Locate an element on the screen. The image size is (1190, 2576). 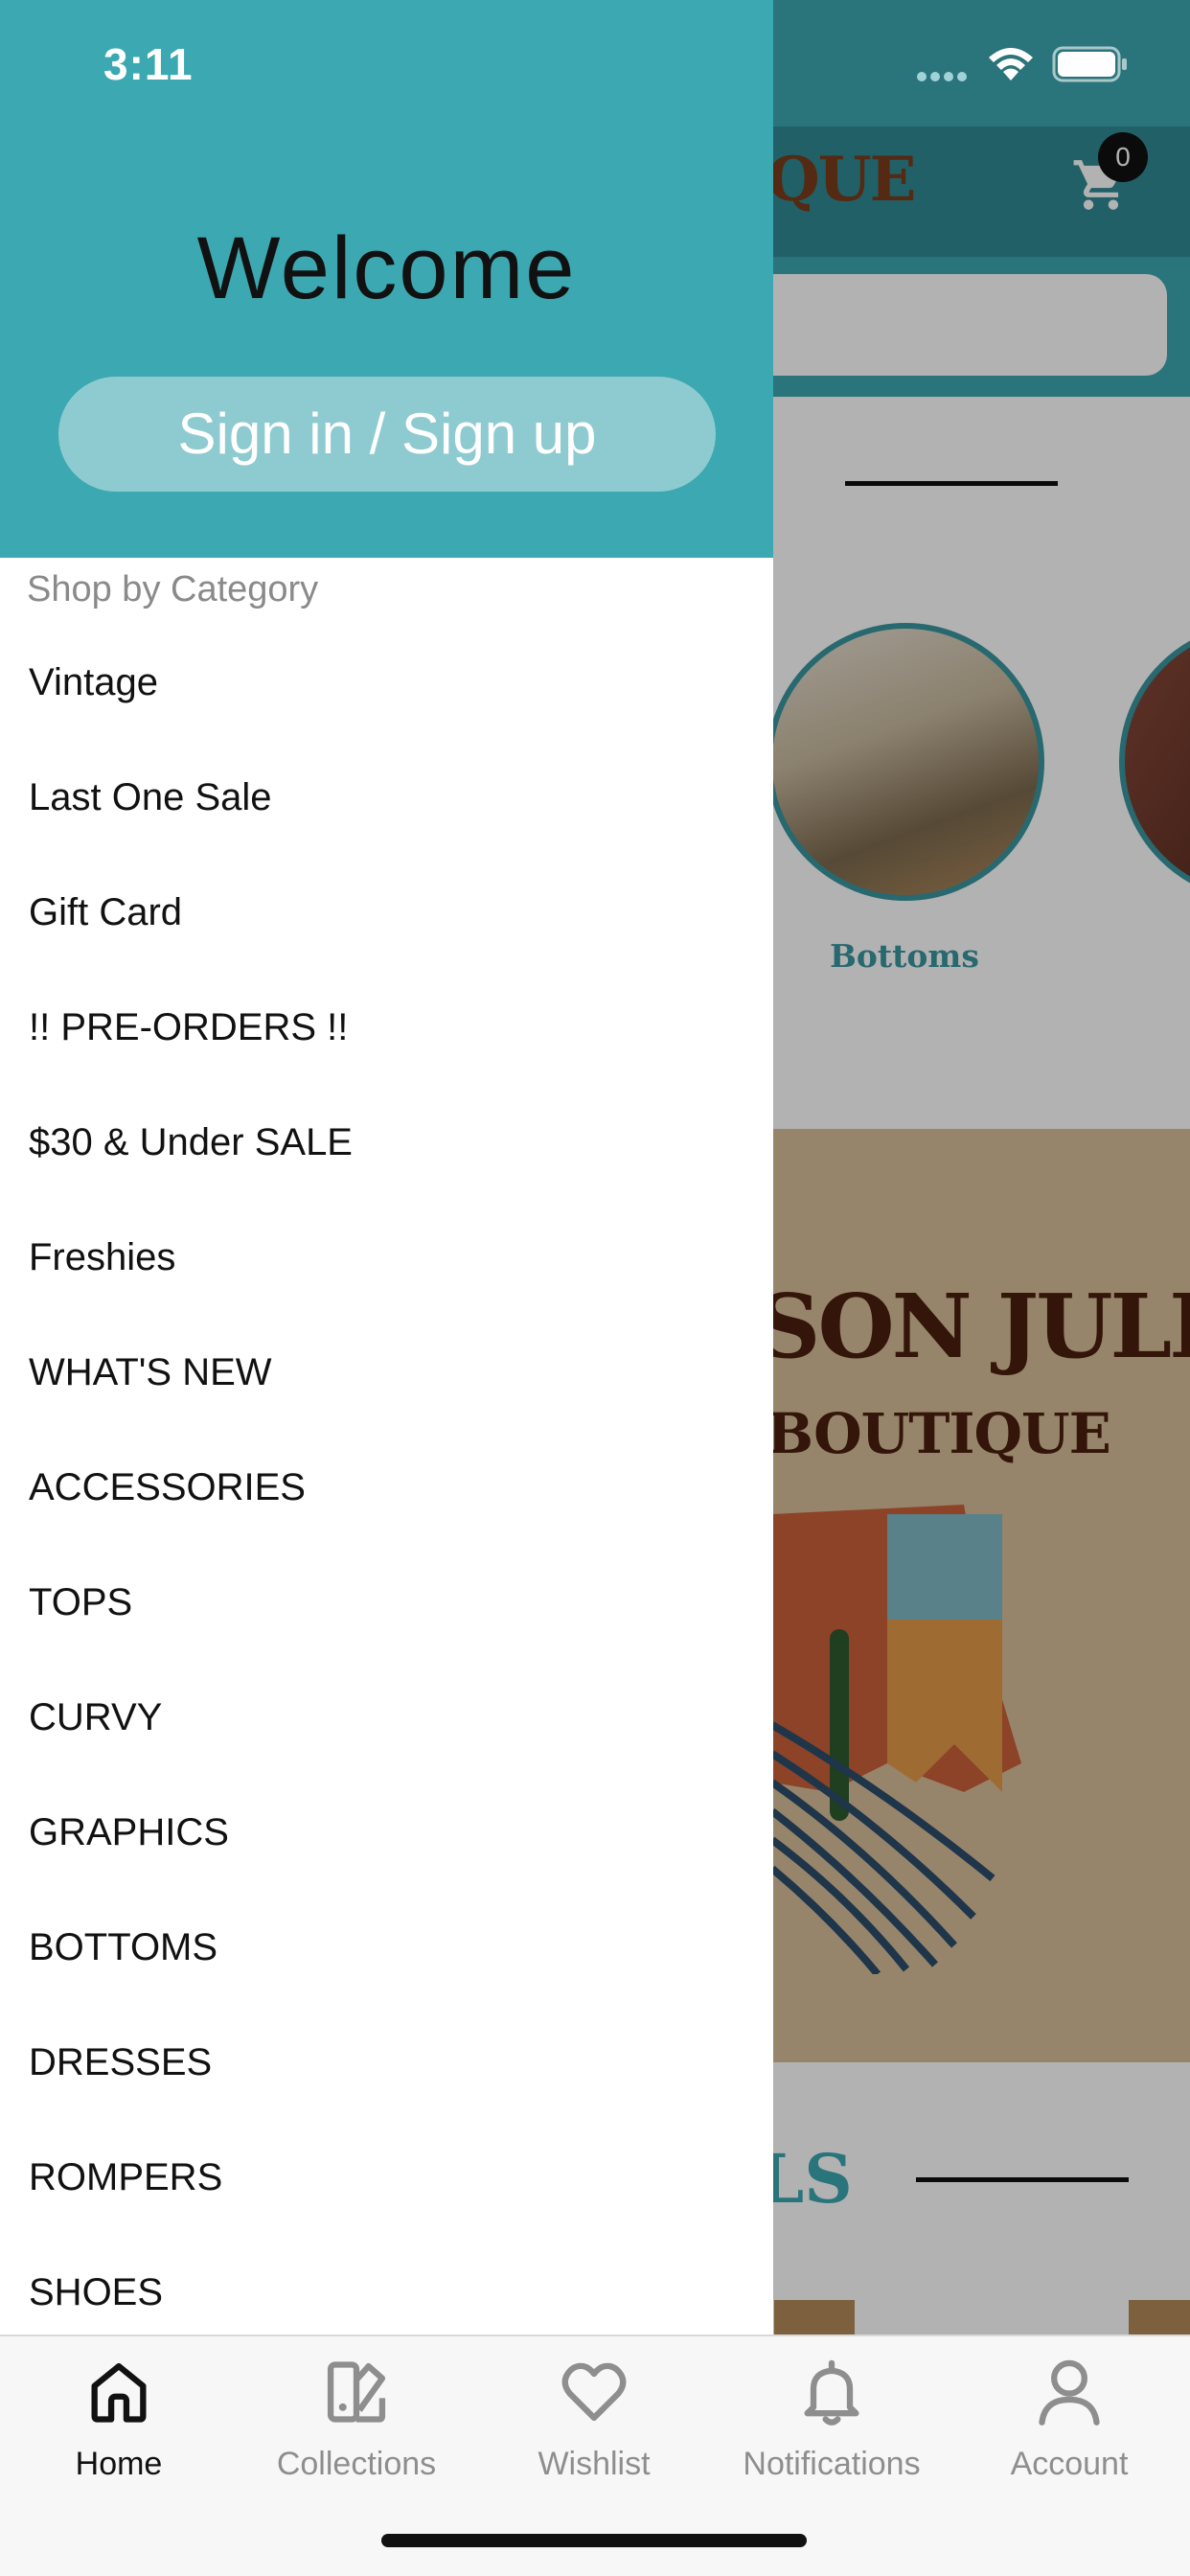
tab-wishlist: Wishlist is located at coordinates (594, 2437).